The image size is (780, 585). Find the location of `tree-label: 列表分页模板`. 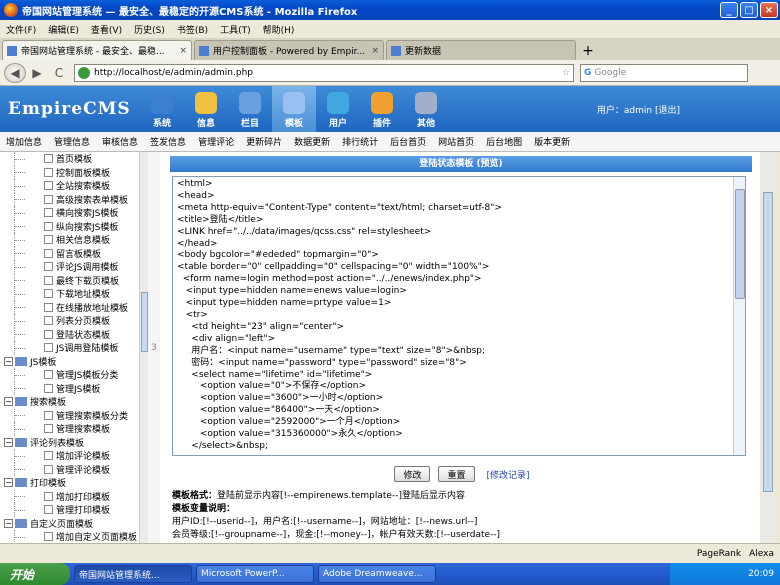

tree-label: 列表分页模板 is located at coordinates (83, 320).